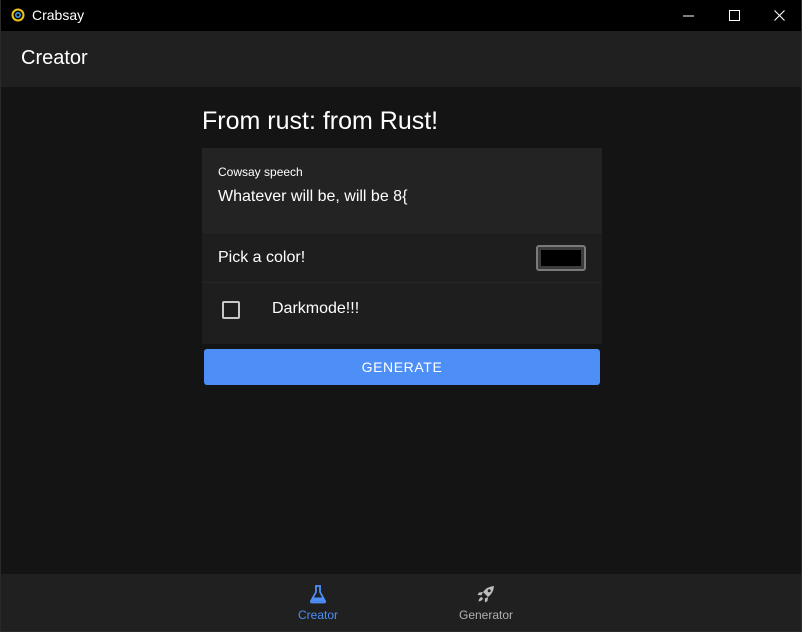 This screenshot has height=632, width=802. Describe the element at coordinates (401, 602) in the screenshot. I see `bottom-navigation: Creator Generator` at that location.